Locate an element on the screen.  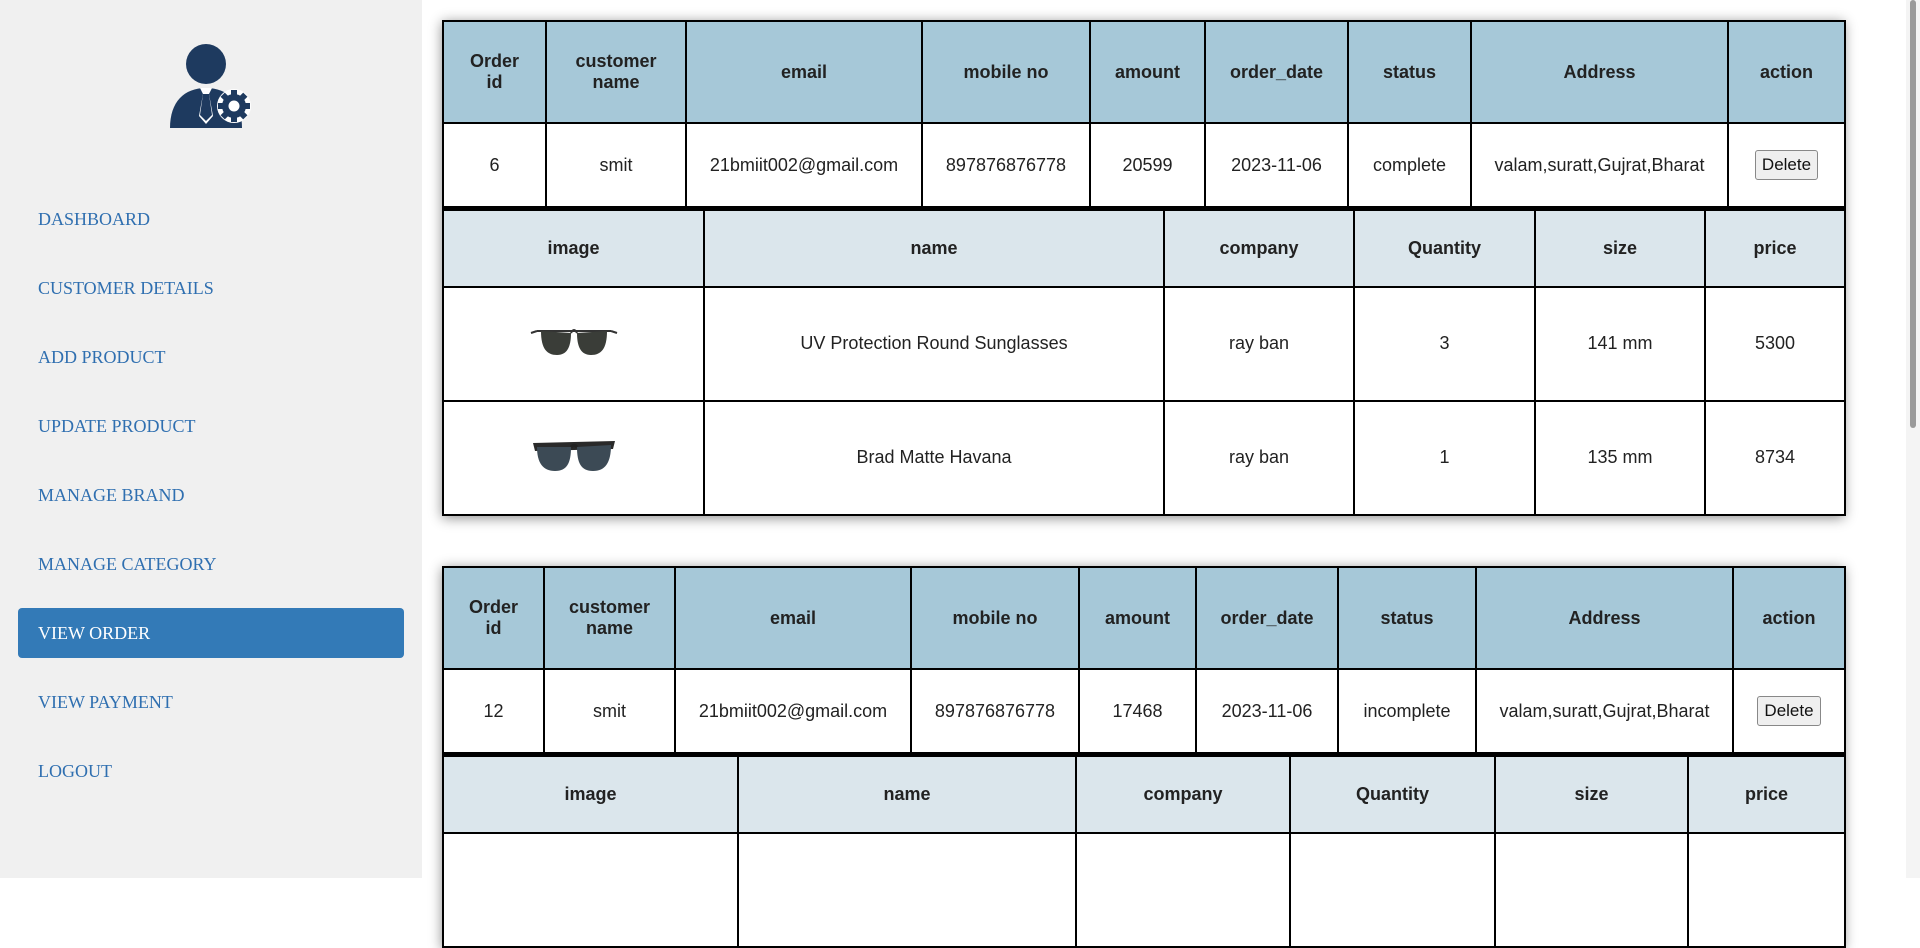
order-items-table: image name company Quantity size price is located at coordinates (1144, 851).